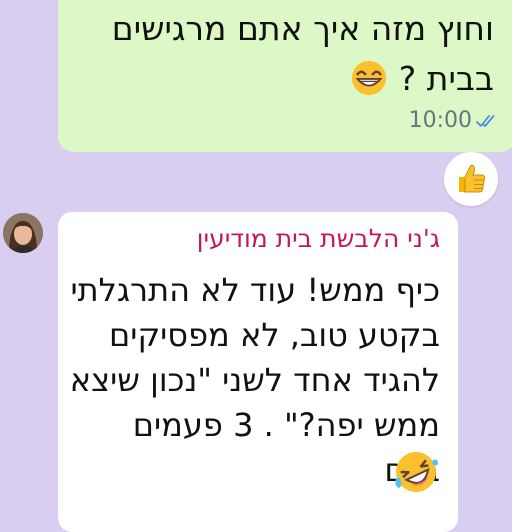  Describe the element at coordinates (440, 120) in the screenshot. I see `message-time: 10:00` at that location.